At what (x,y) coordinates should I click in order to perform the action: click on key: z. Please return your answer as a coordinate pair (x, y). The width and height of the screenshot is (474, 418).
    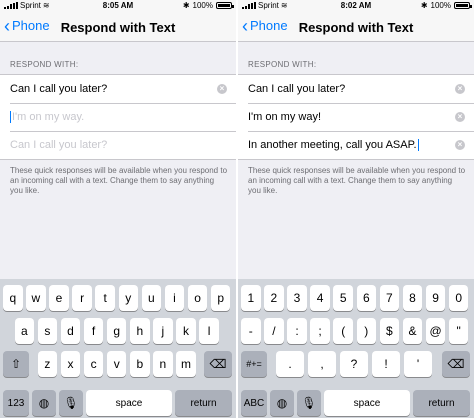
    Looking at the image, I should click on (47, 364).